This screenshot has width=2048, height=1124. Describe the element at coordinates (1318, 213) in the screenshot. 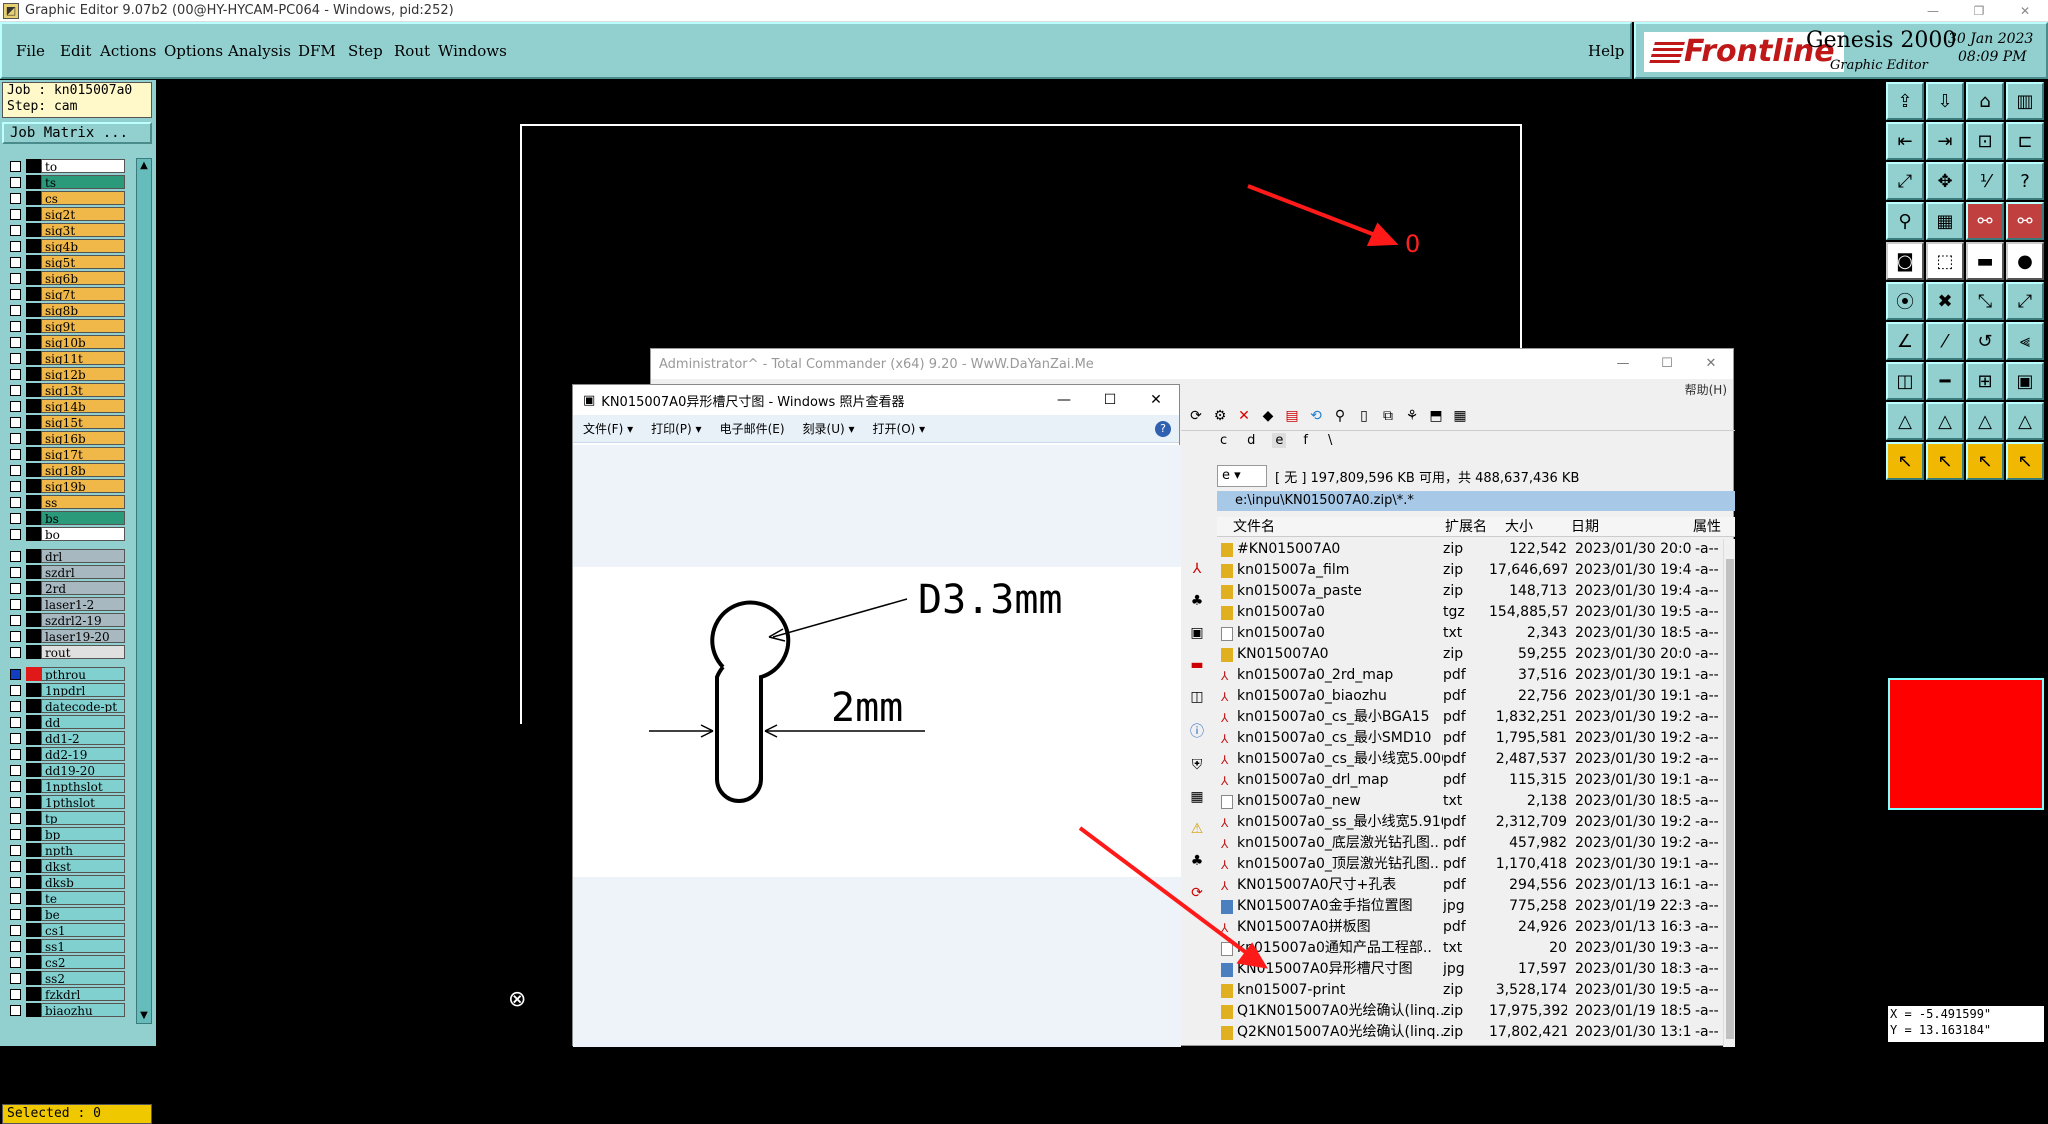

I see `arrow-top` at that location.